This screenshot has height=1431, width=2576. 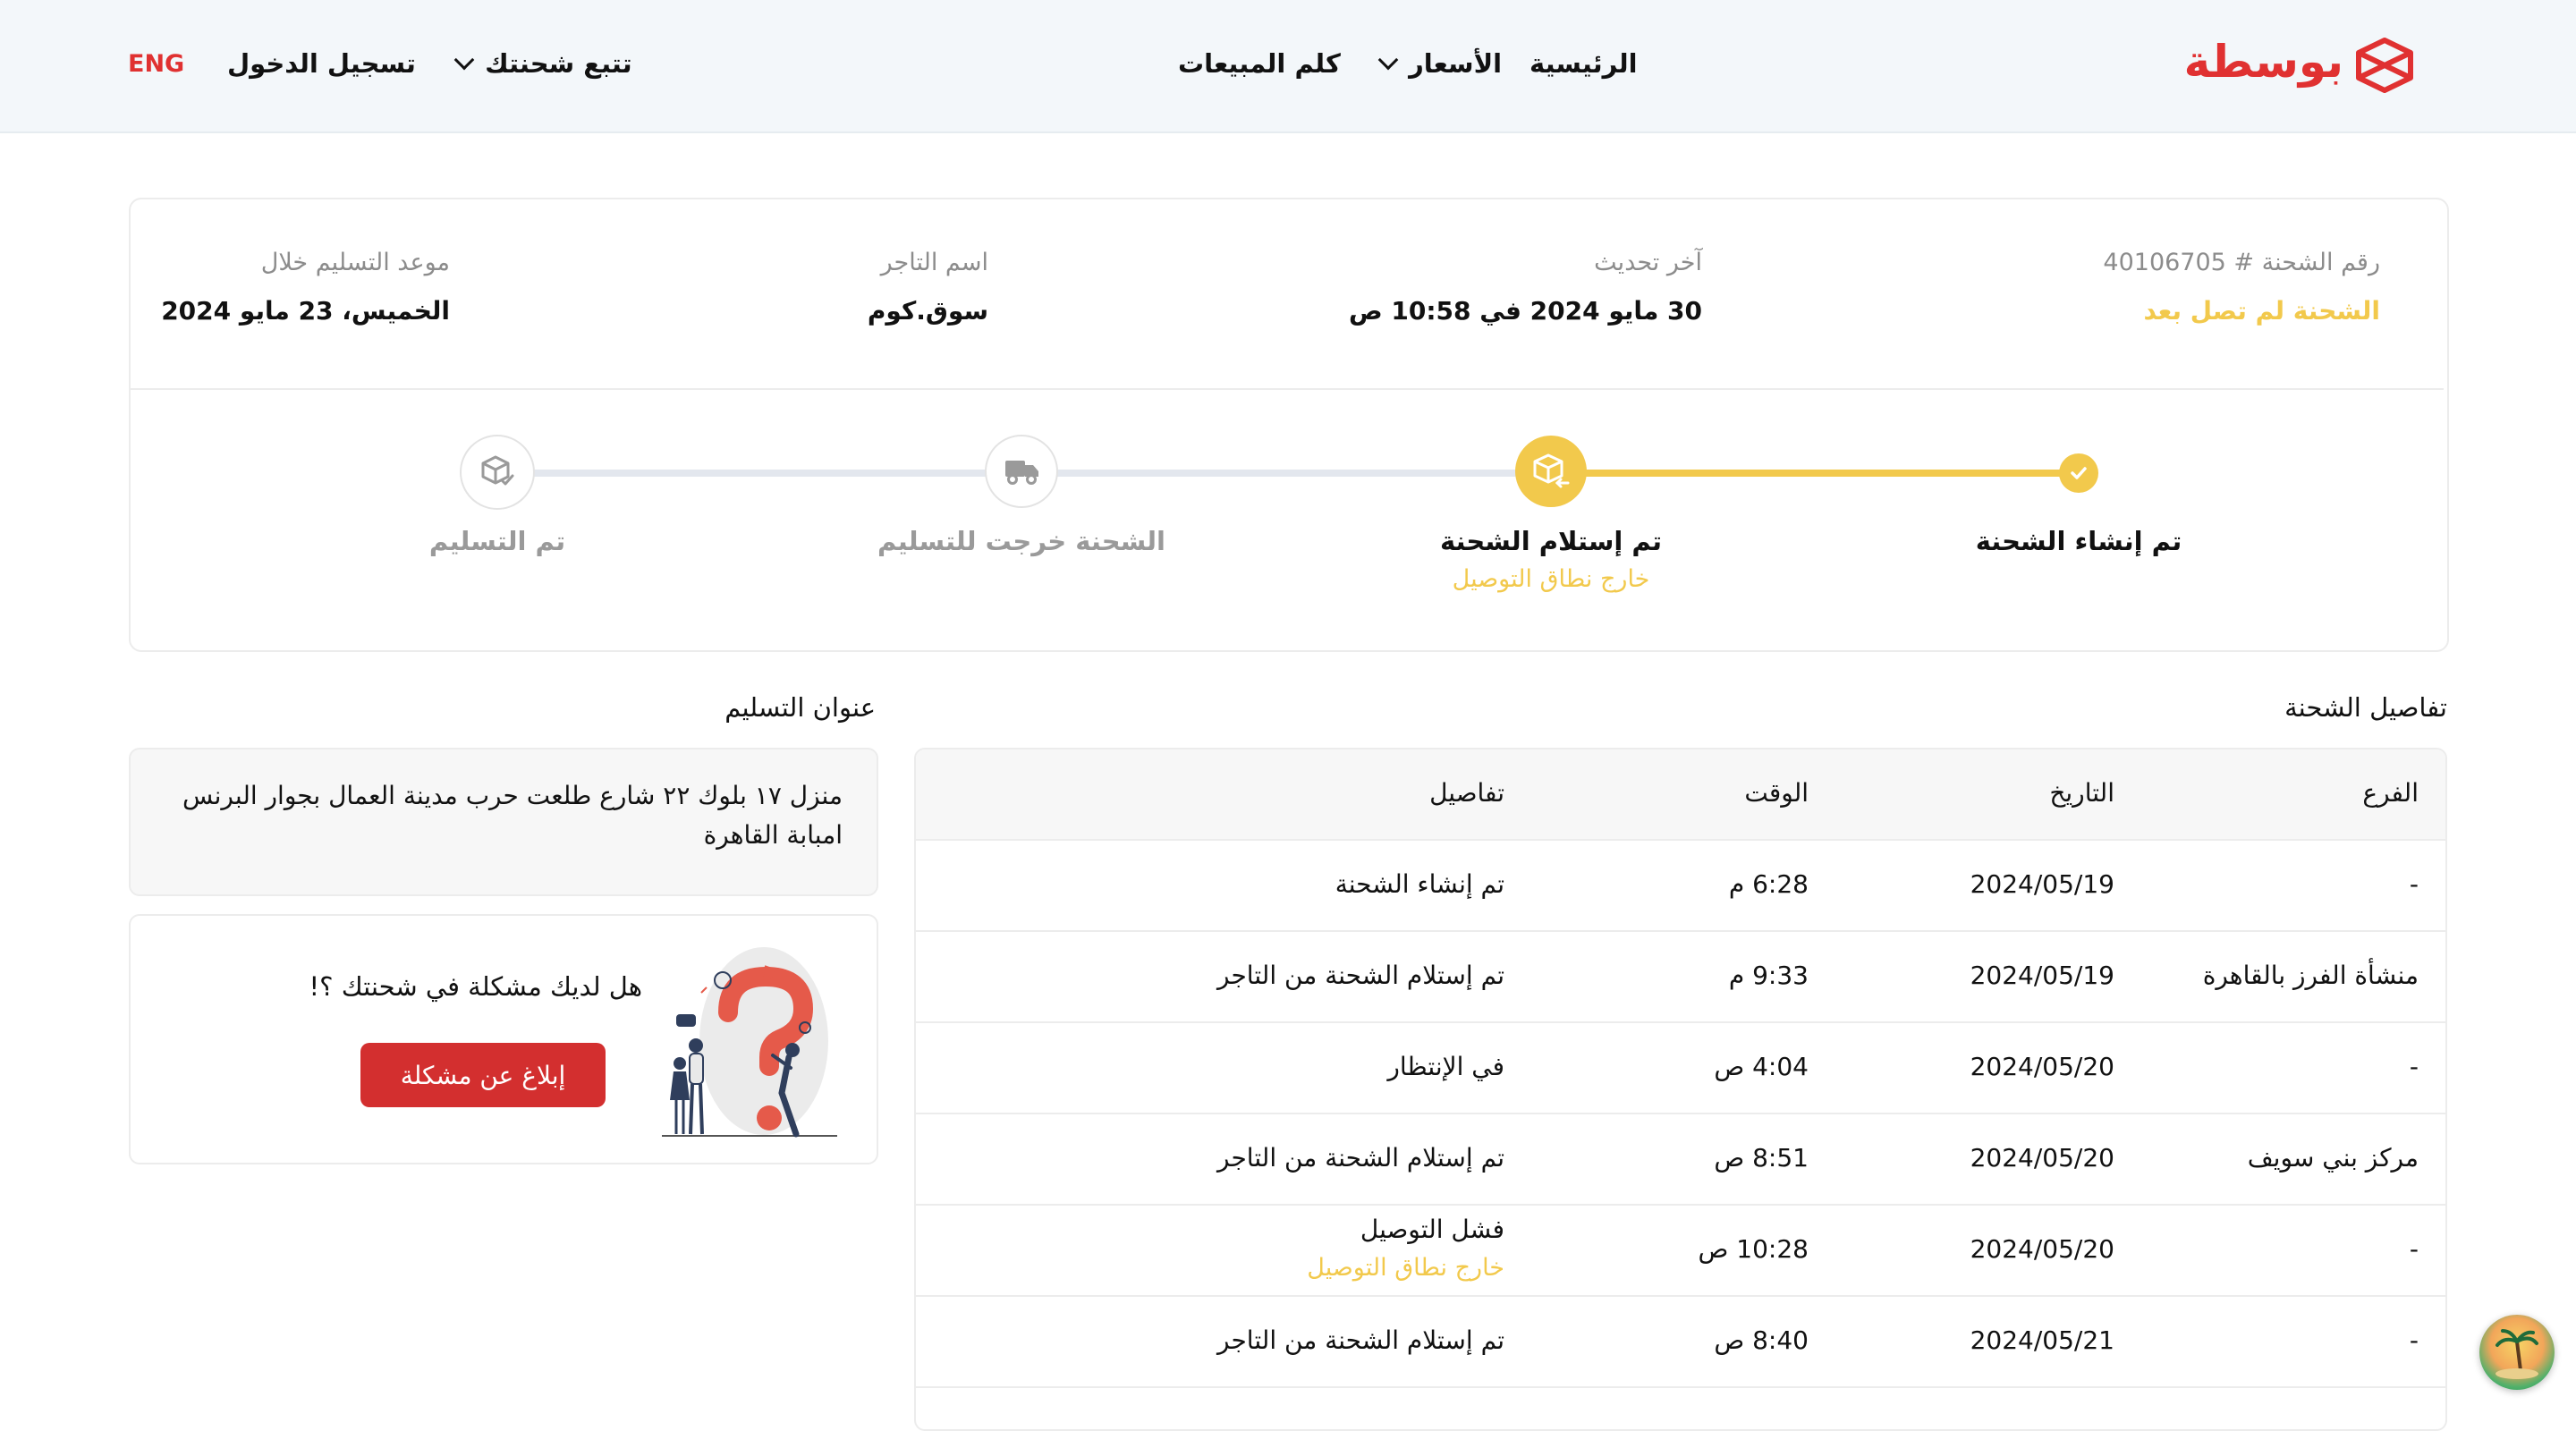 What do you see at coordinates (1680, 1068) in the screenshot?
I see `table-row: - 2024/05/20 4:04 ص في الإنتظار` at bounding box center [1680, 1068].